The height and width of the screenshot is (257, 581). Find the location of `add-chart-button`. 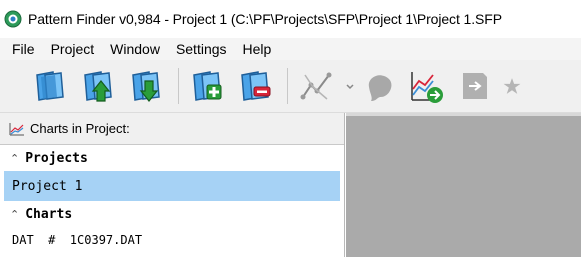

add-chart-button is located at coordinates (207, 86).